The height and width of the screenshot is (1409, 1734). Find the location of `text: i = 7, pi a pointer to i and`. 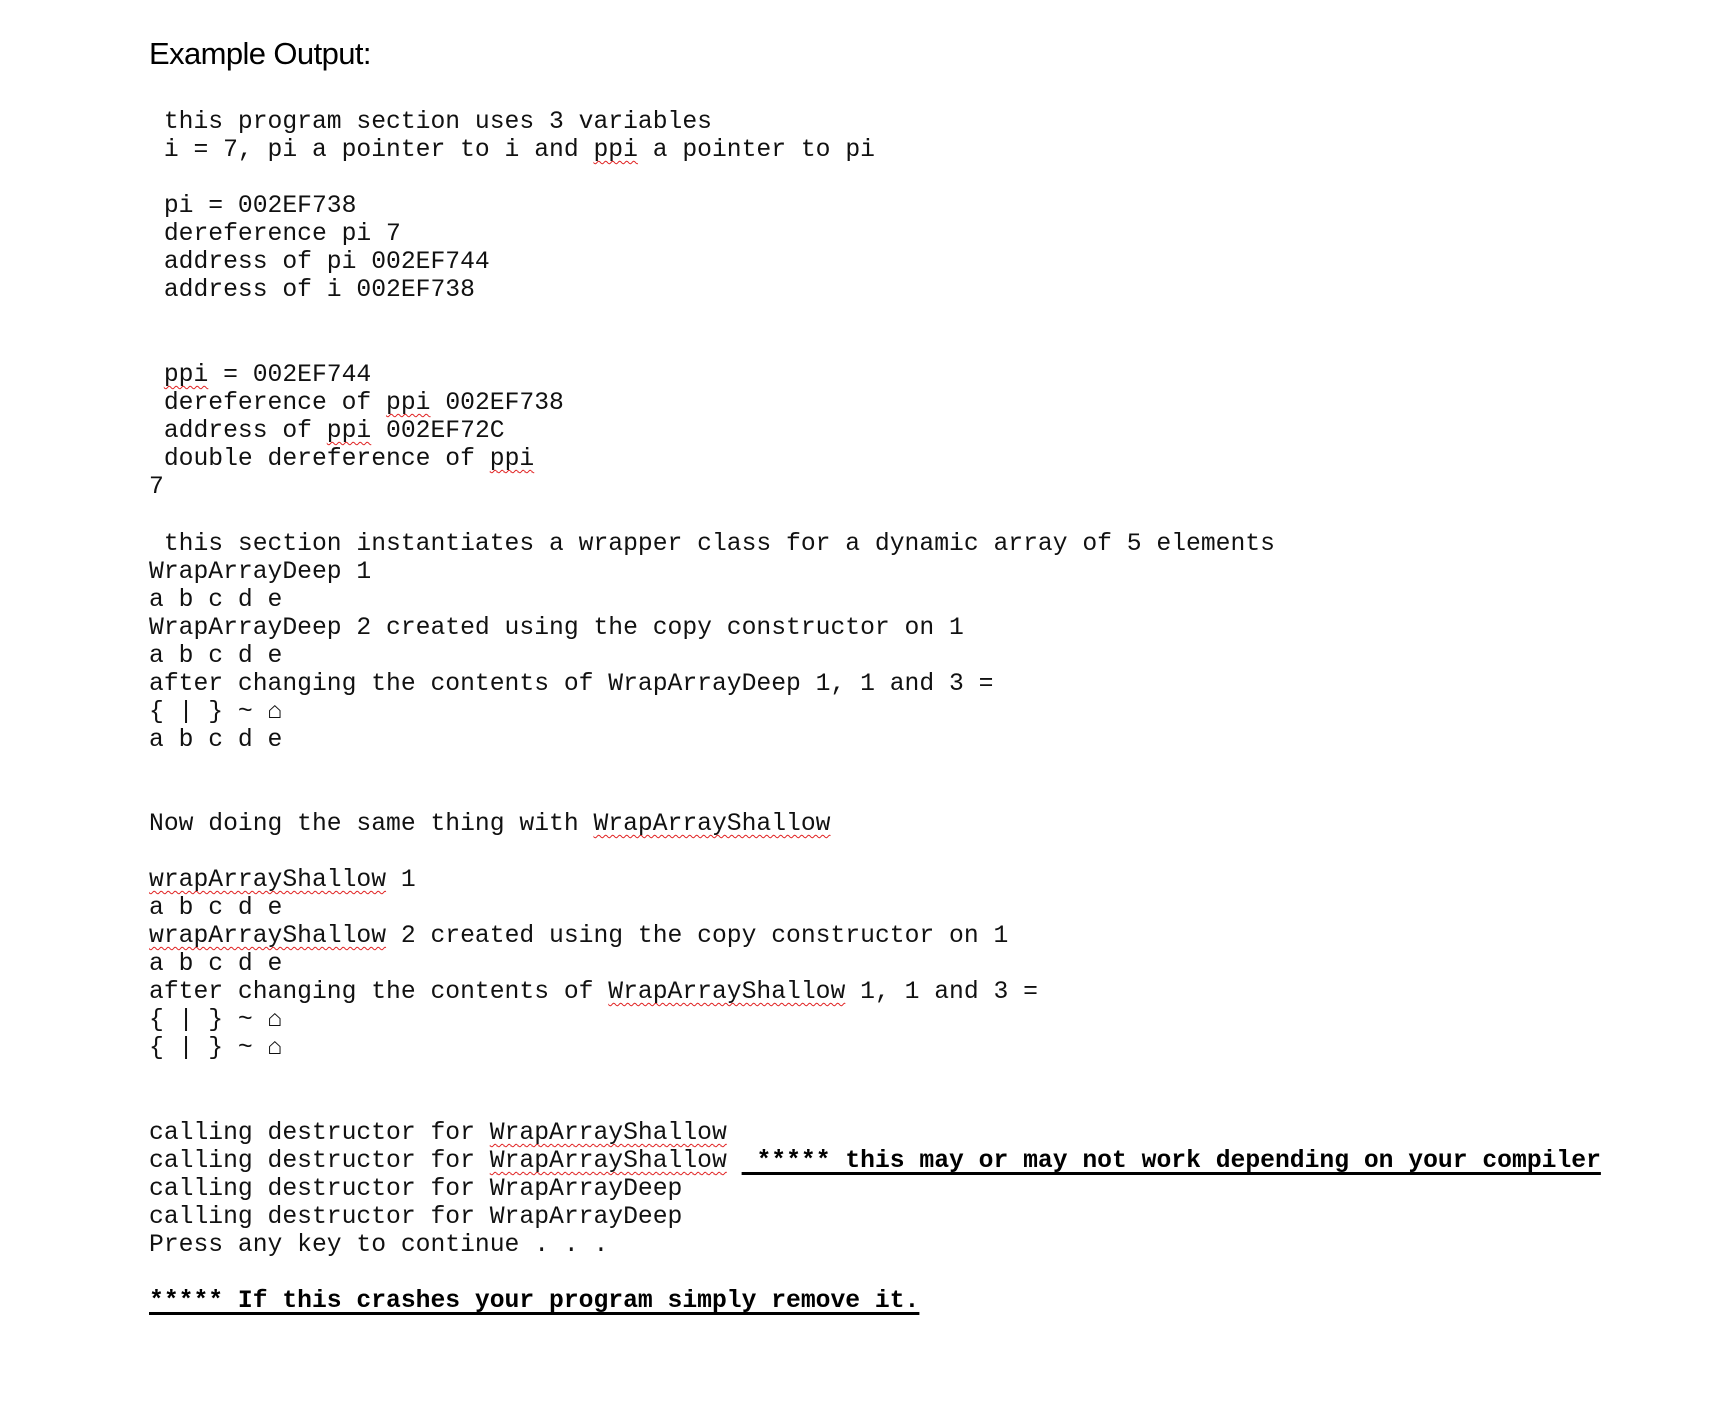

text: i = 7, pi a pointer to i and is located at coordinates (371, 150).